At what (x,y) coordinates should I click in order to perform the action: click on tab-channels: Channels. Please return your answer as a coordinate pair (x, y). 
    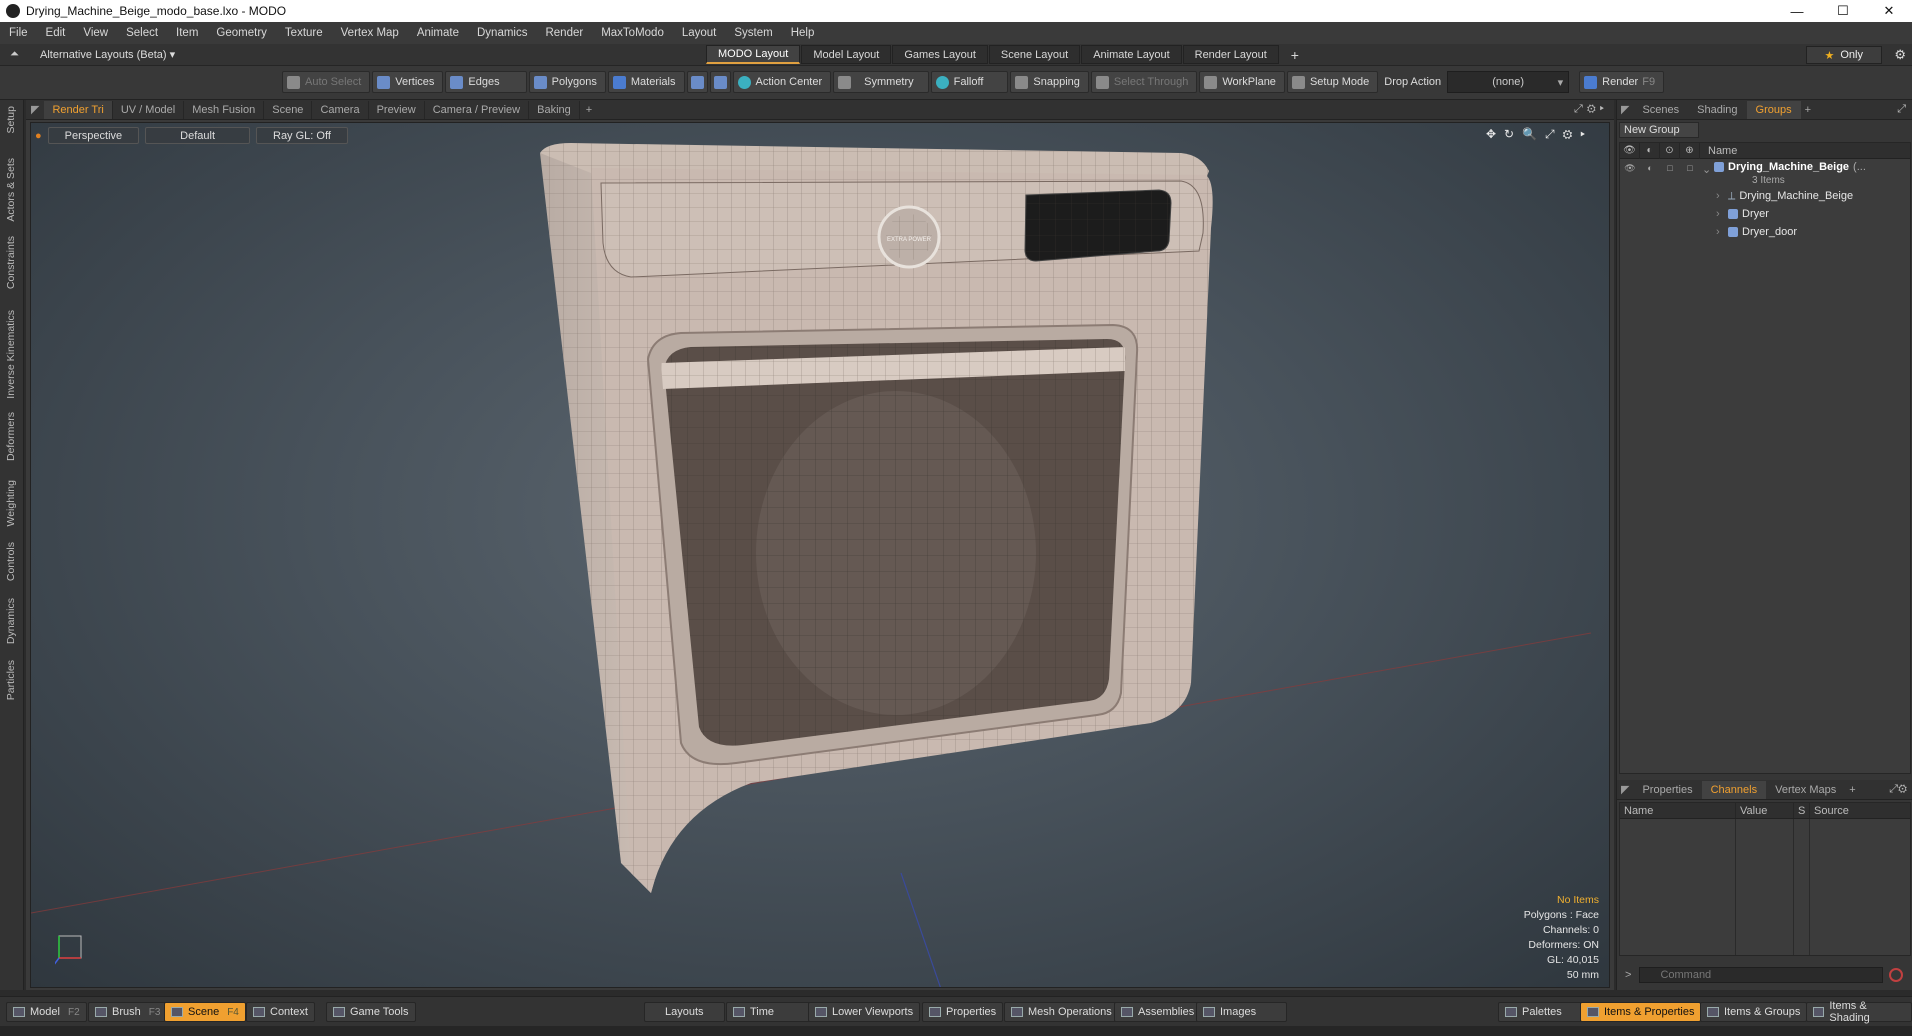
    Looking at the image, I should click on (1734, 789).